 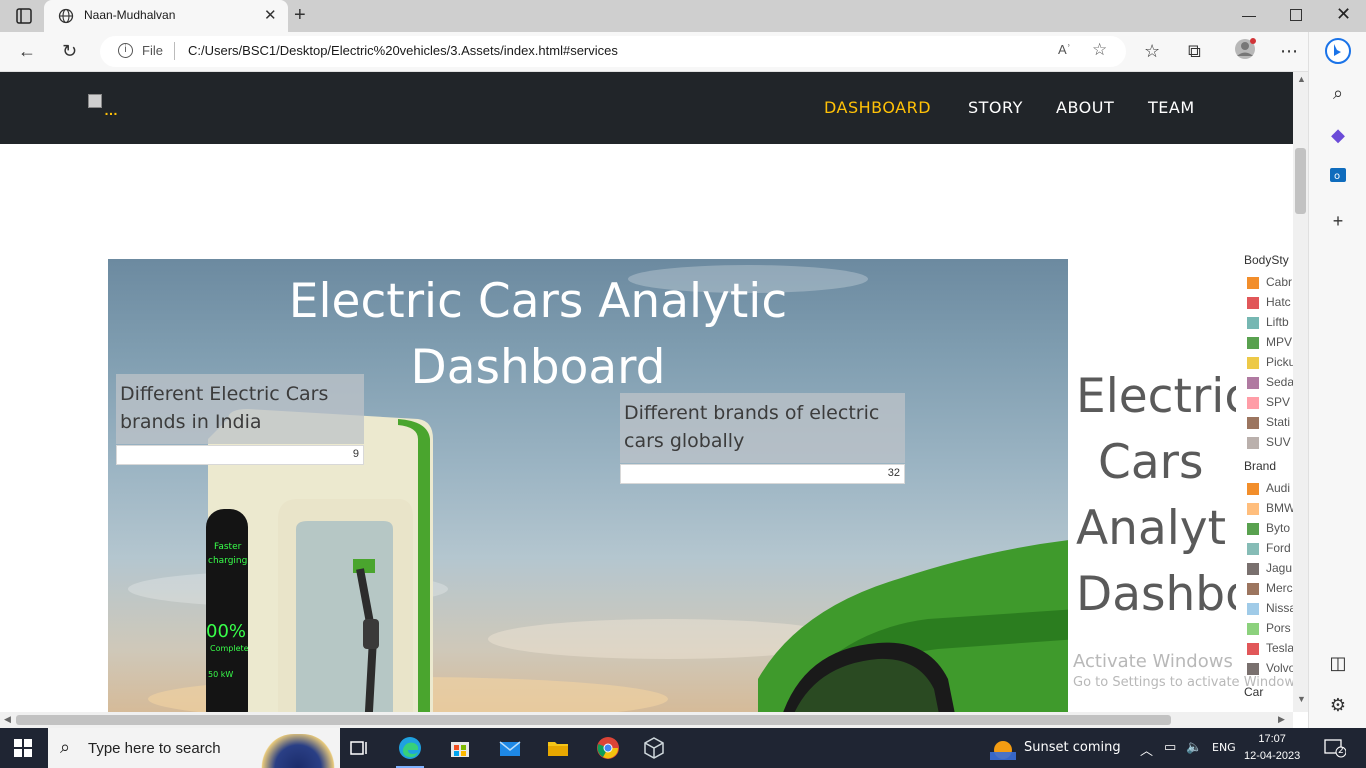 I want to click on vertical-scrollbar: ▲ ▼, so click(x=1300, y=392).